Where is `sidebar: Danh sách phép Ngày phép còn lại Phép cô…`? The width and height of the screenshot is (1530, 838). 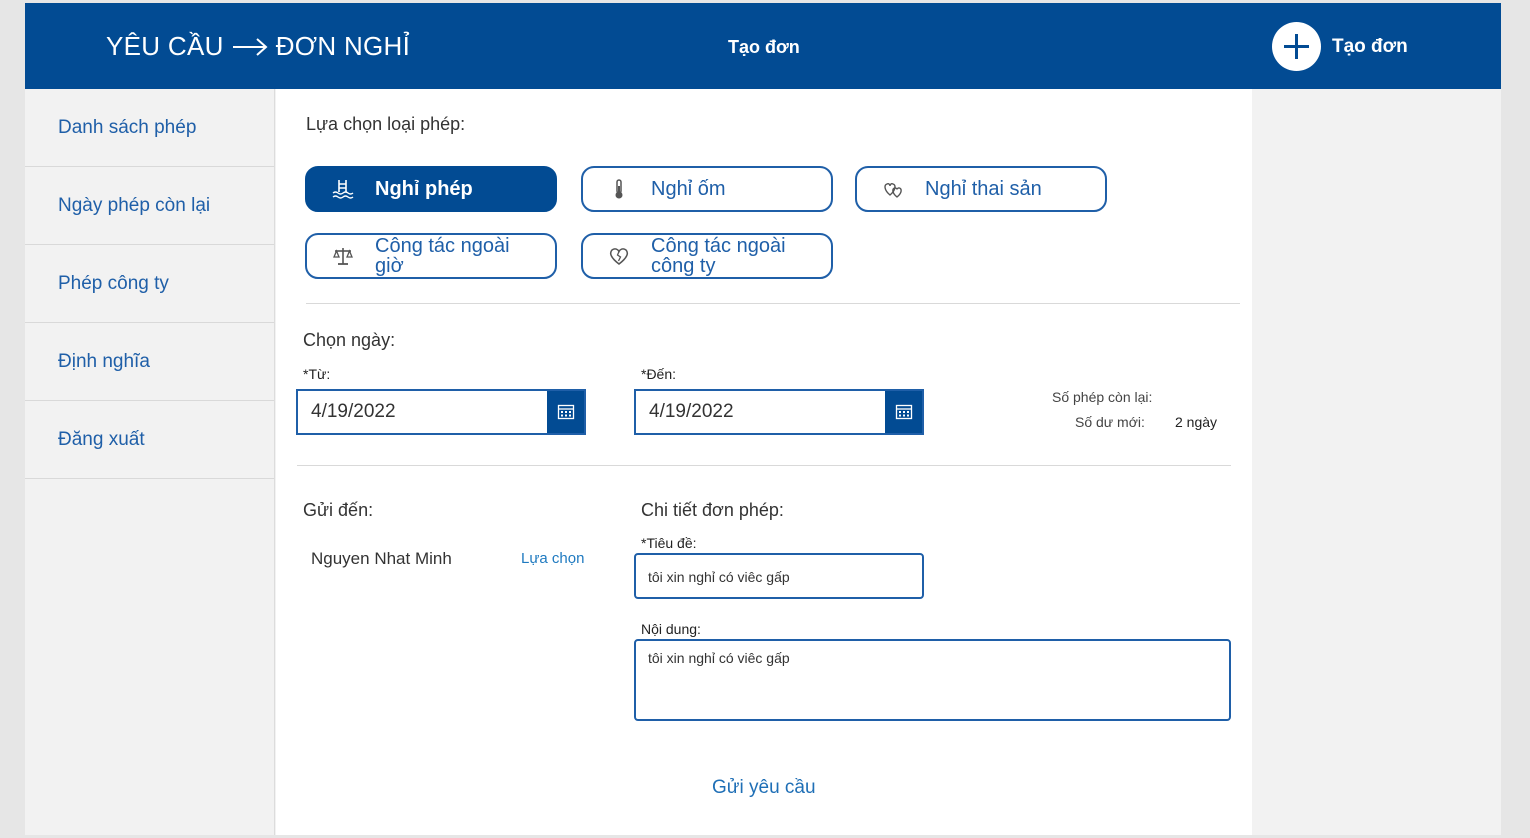
sidebar: Danh sách phép Ngày phép còn lại Phép cô… is located at coordinates (150, 462).